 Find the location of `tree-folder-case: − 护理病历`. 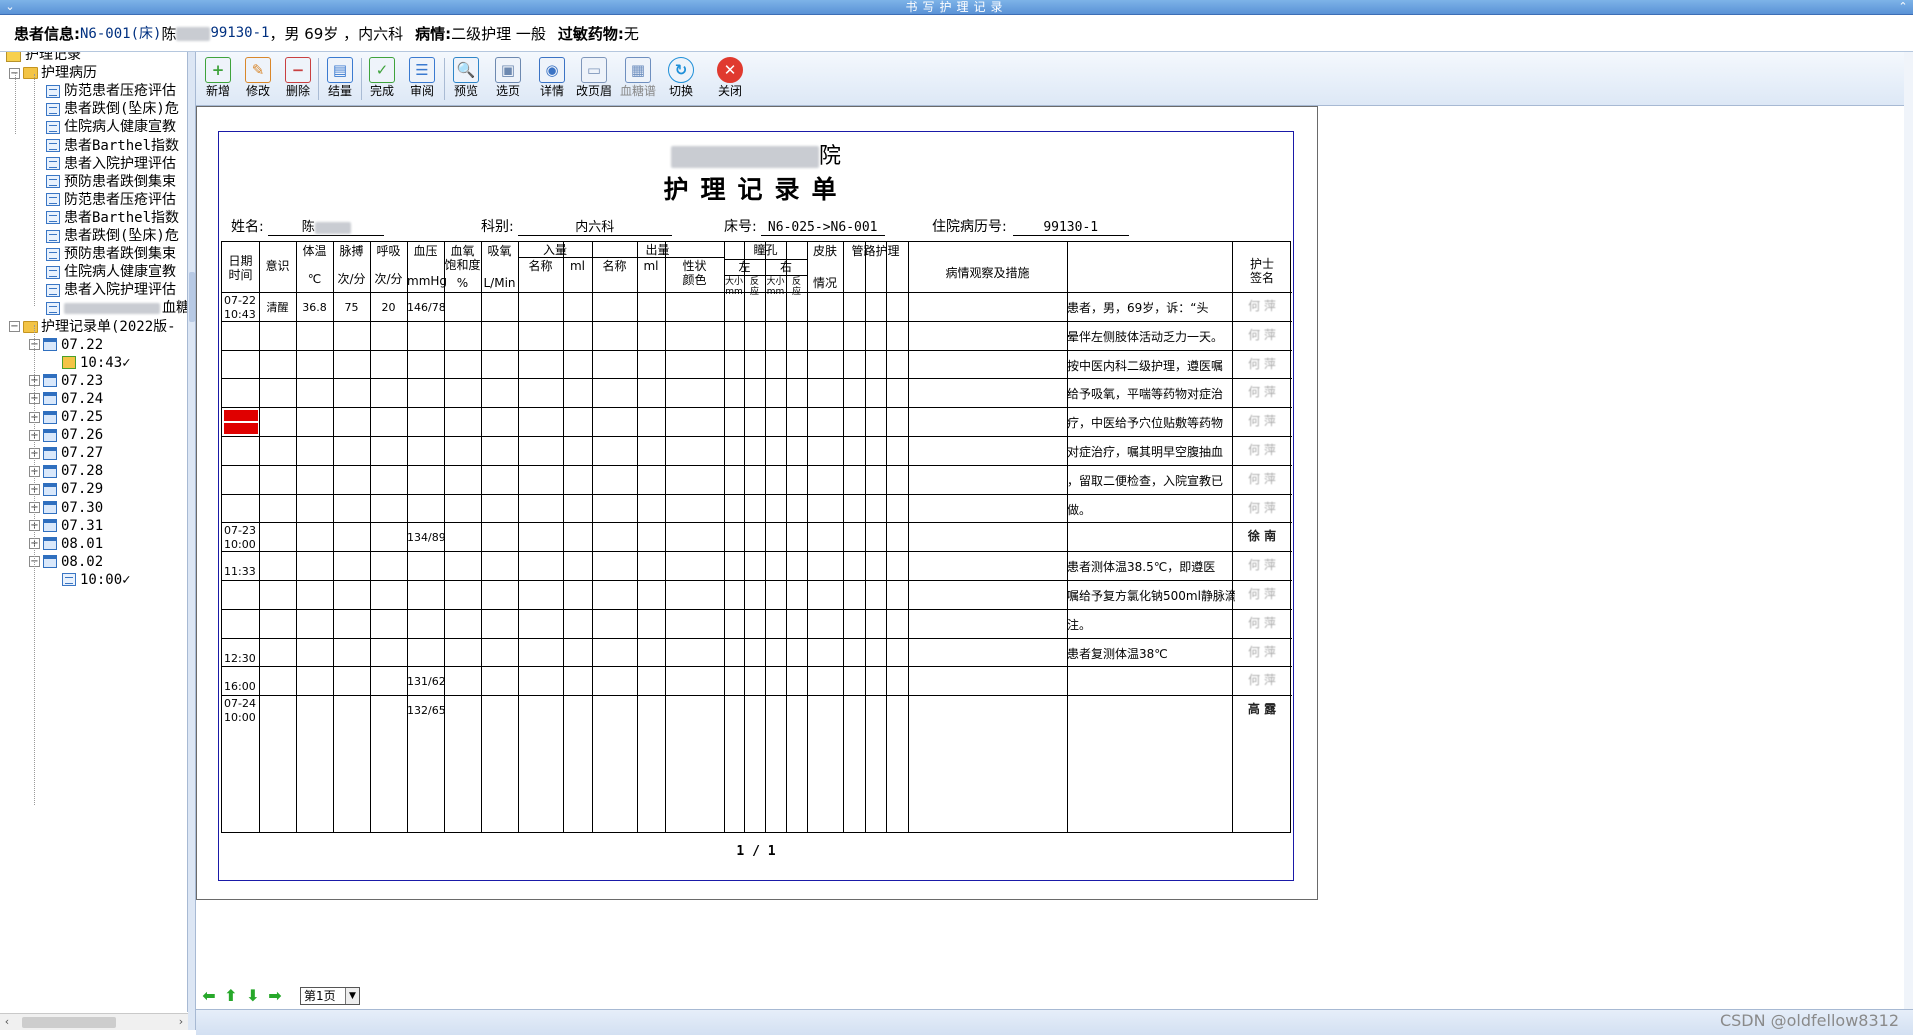

tree-folder-case: − 护理病历 is located at coordinates (53, 73).